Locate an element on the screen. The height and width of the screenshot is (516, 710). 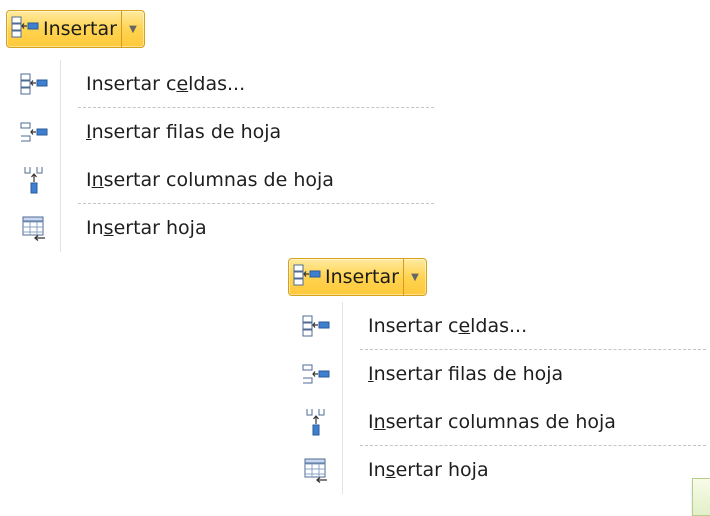
tooltip-preview is located at coordinates (701, 497).